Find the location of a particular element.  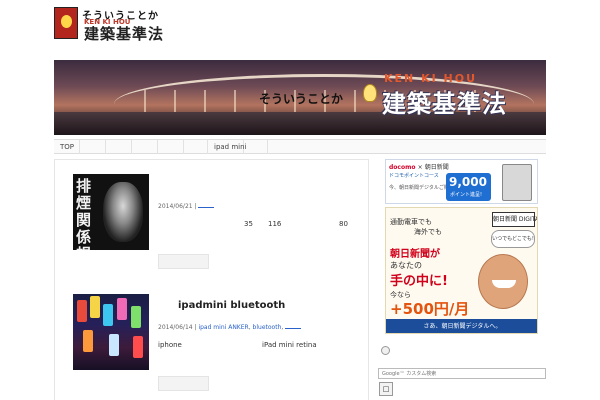

site-logo: そういうことか KEN KI HOU 建築基準法 is located at coordinates (117, 25).